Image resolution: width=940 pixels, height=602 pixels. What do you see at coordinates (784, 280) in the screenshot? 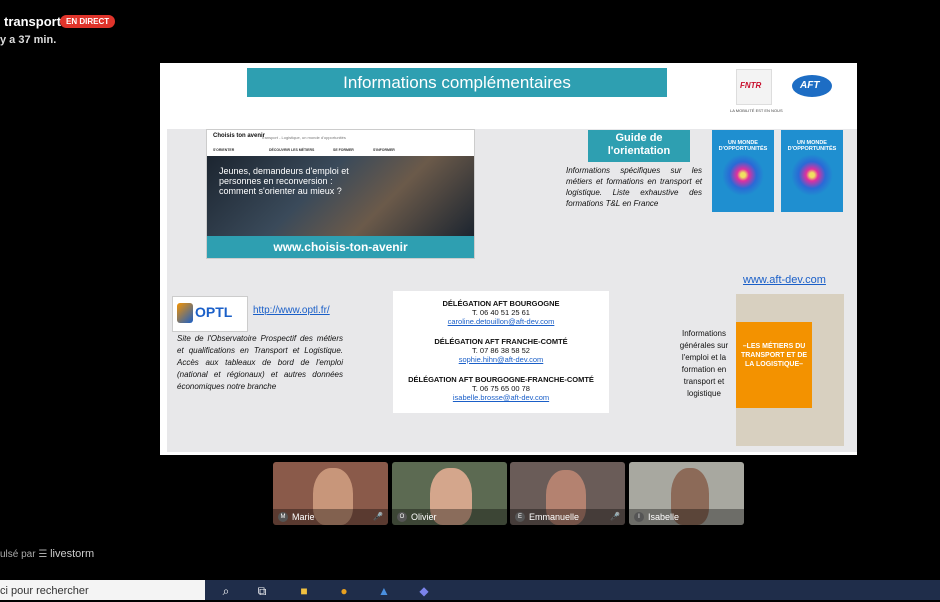
I see `aftdev-link: www.aft-dev.com` at bounding box center [784, 280].